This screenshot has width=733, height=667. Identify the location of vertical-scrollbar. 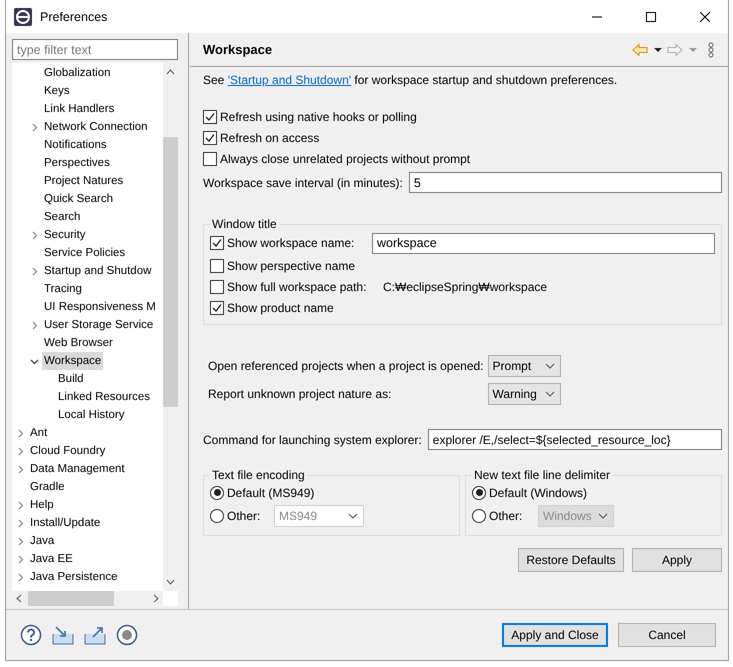
(170, 327).